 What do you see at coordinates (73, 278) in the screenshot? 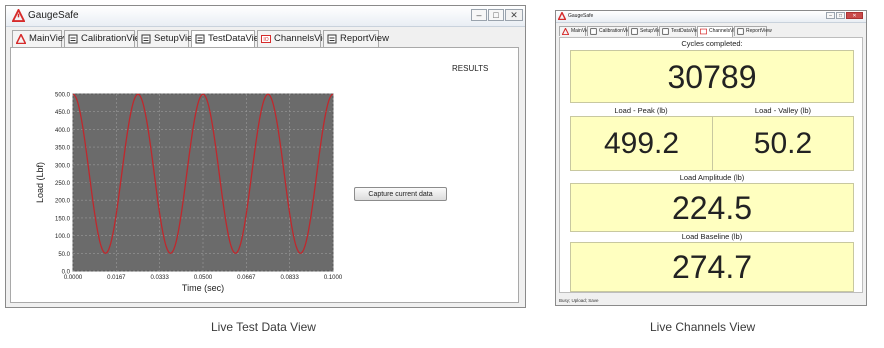
I see `x-tick-label: 0.0000` at bounding box center [73, 278].